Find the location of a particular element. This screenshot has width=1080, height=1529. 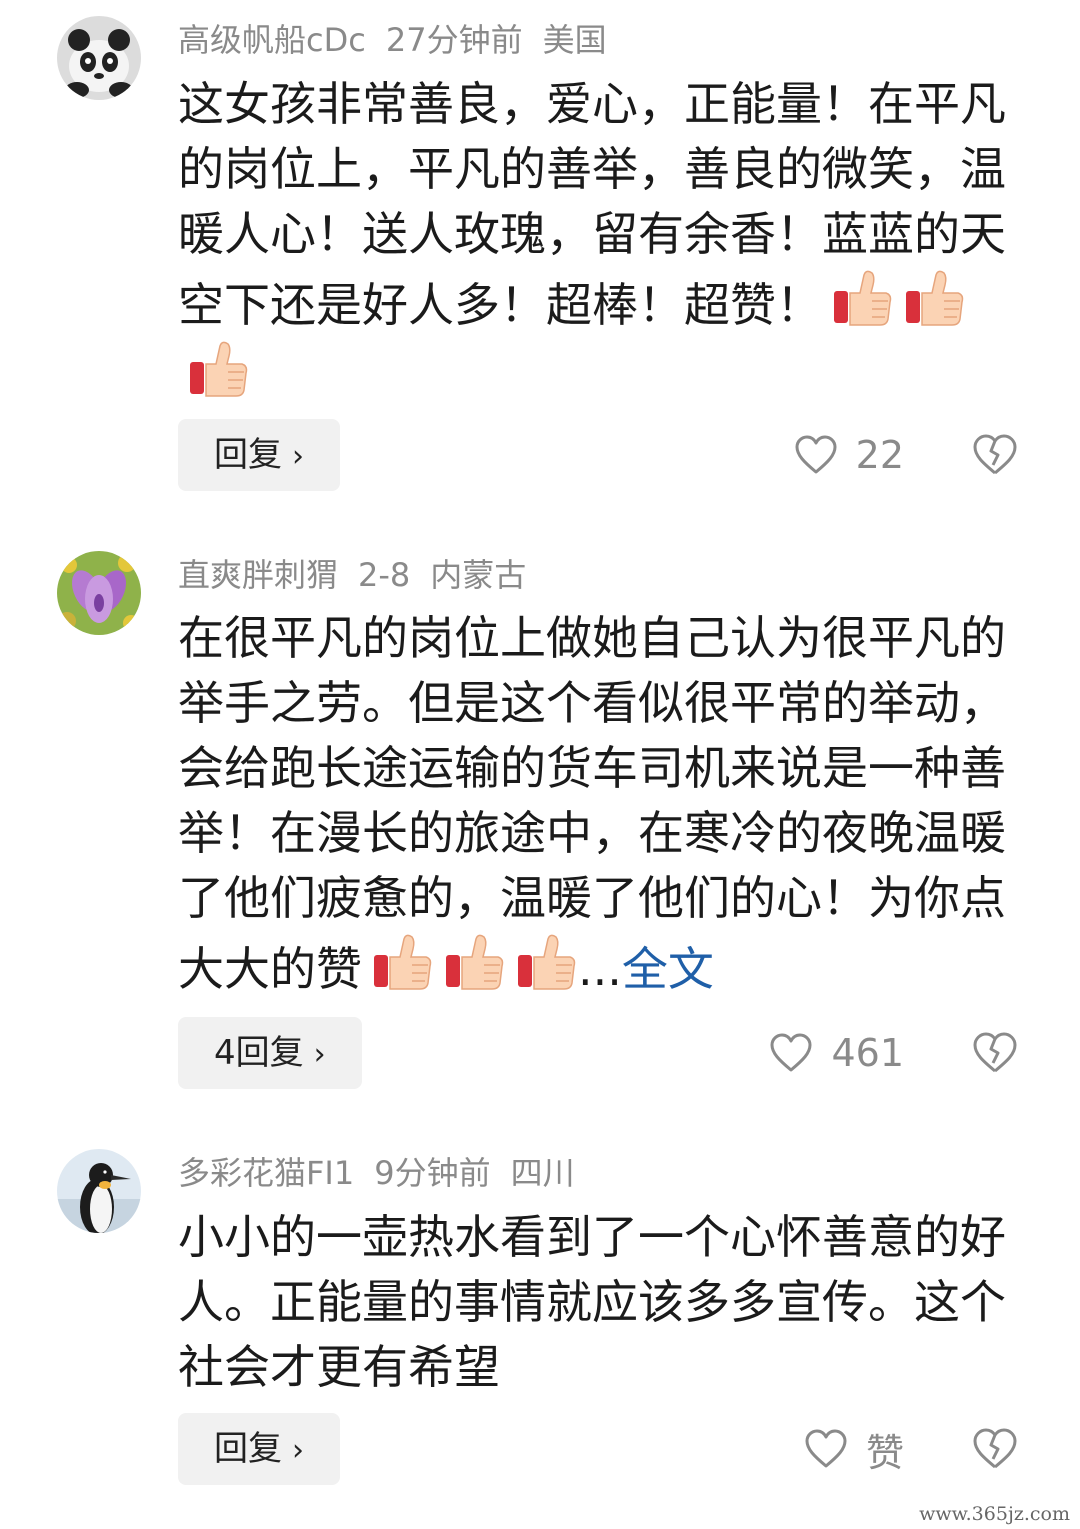

penguin-avatar-icon is located at coordinates (99, 1191).